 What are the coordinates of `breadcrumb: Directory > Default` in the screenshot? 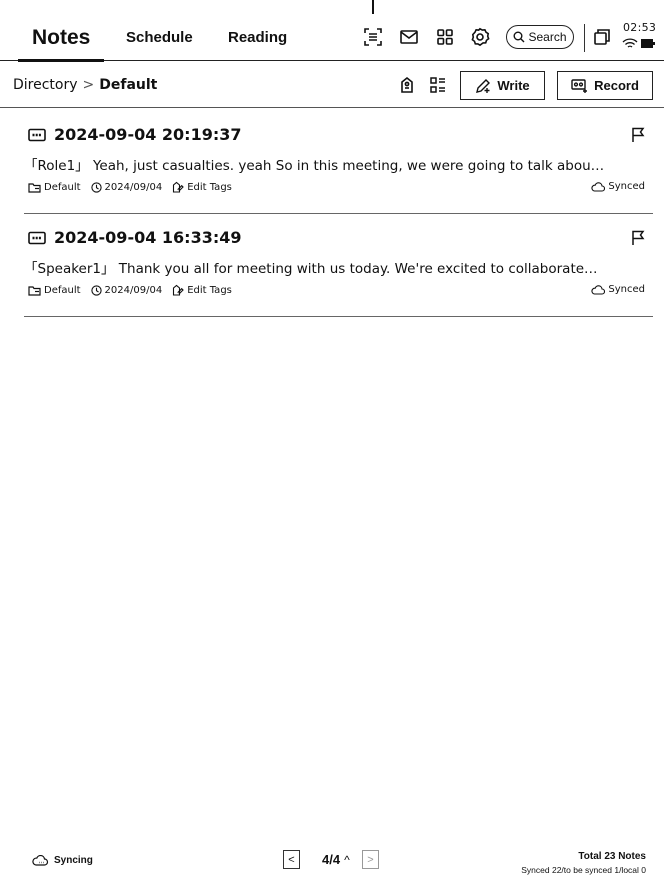 It's located at (85, 85).